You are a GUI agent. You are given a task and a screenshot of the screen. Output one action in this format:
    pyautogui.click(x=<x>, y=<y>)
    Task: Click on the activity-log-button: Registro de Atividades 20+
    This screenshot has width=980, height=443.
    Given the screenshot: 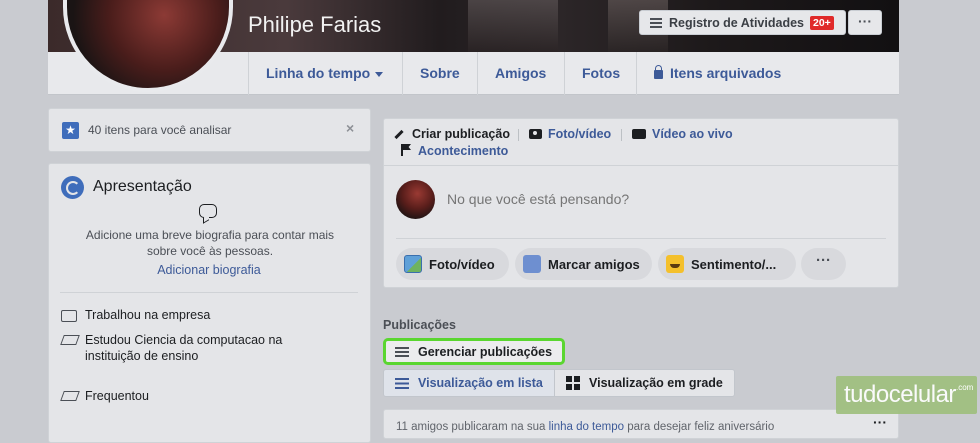 What is the action you would take?
    pyautogui.click(x=742, y=22)
    